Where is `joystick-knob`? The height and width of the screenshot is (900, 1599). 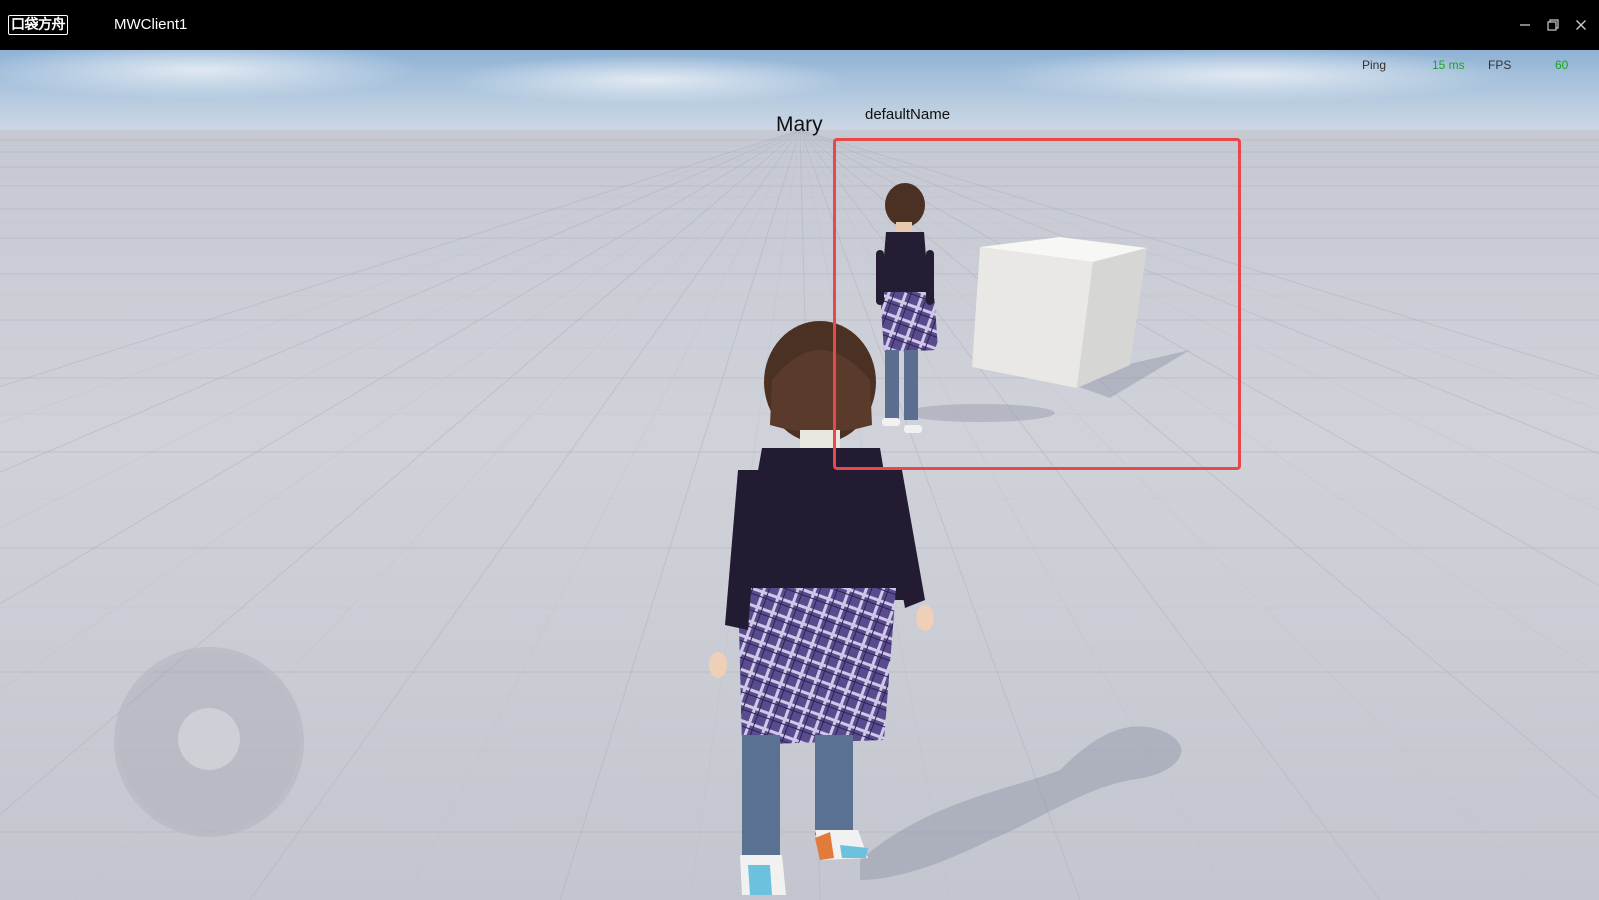
joystick-knob is located at coordinates (209, 739).